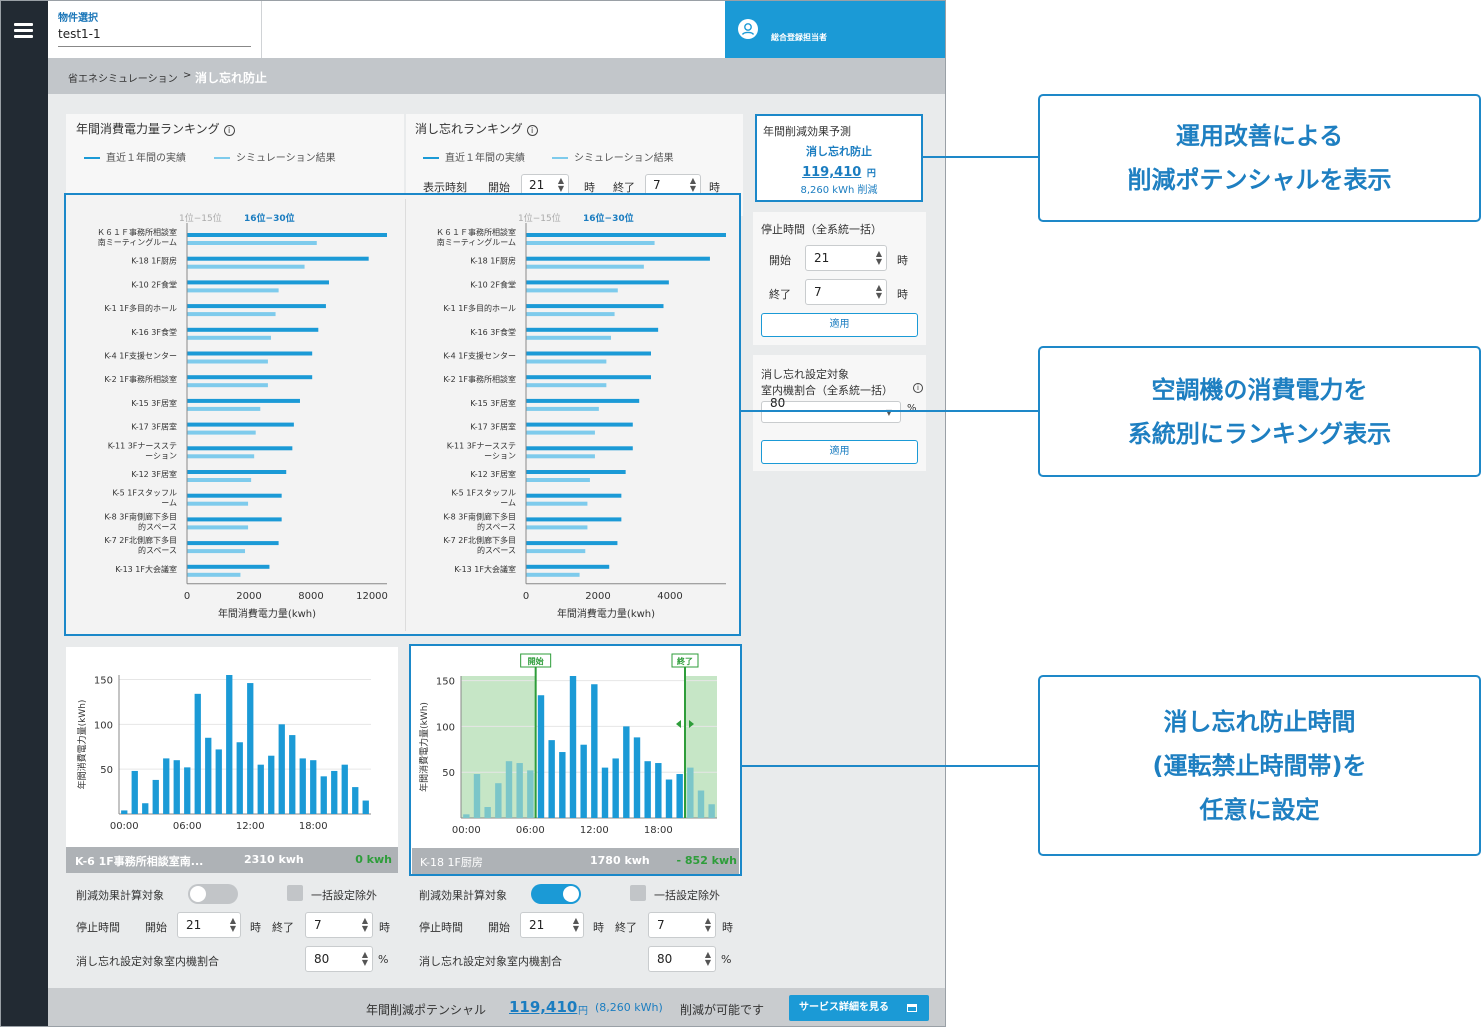  Describe the element at coordinates (147, 961) in the screenshot. I see `ratio-label: 消し忘れ設定対象室内機割合` at that location.